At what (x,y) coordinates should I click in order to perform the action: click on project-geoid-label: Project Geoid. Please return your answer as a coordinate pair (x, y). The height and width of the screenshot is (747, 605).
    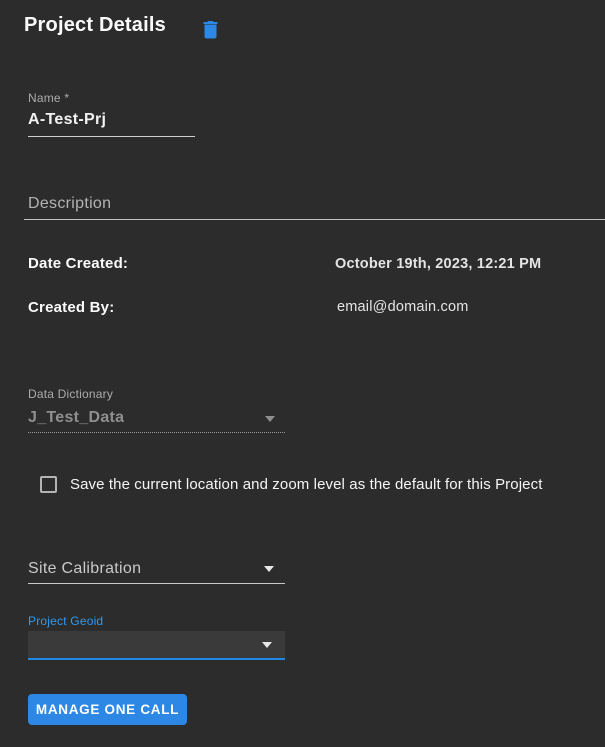
    Looking at the image, I should click on (66, 621).